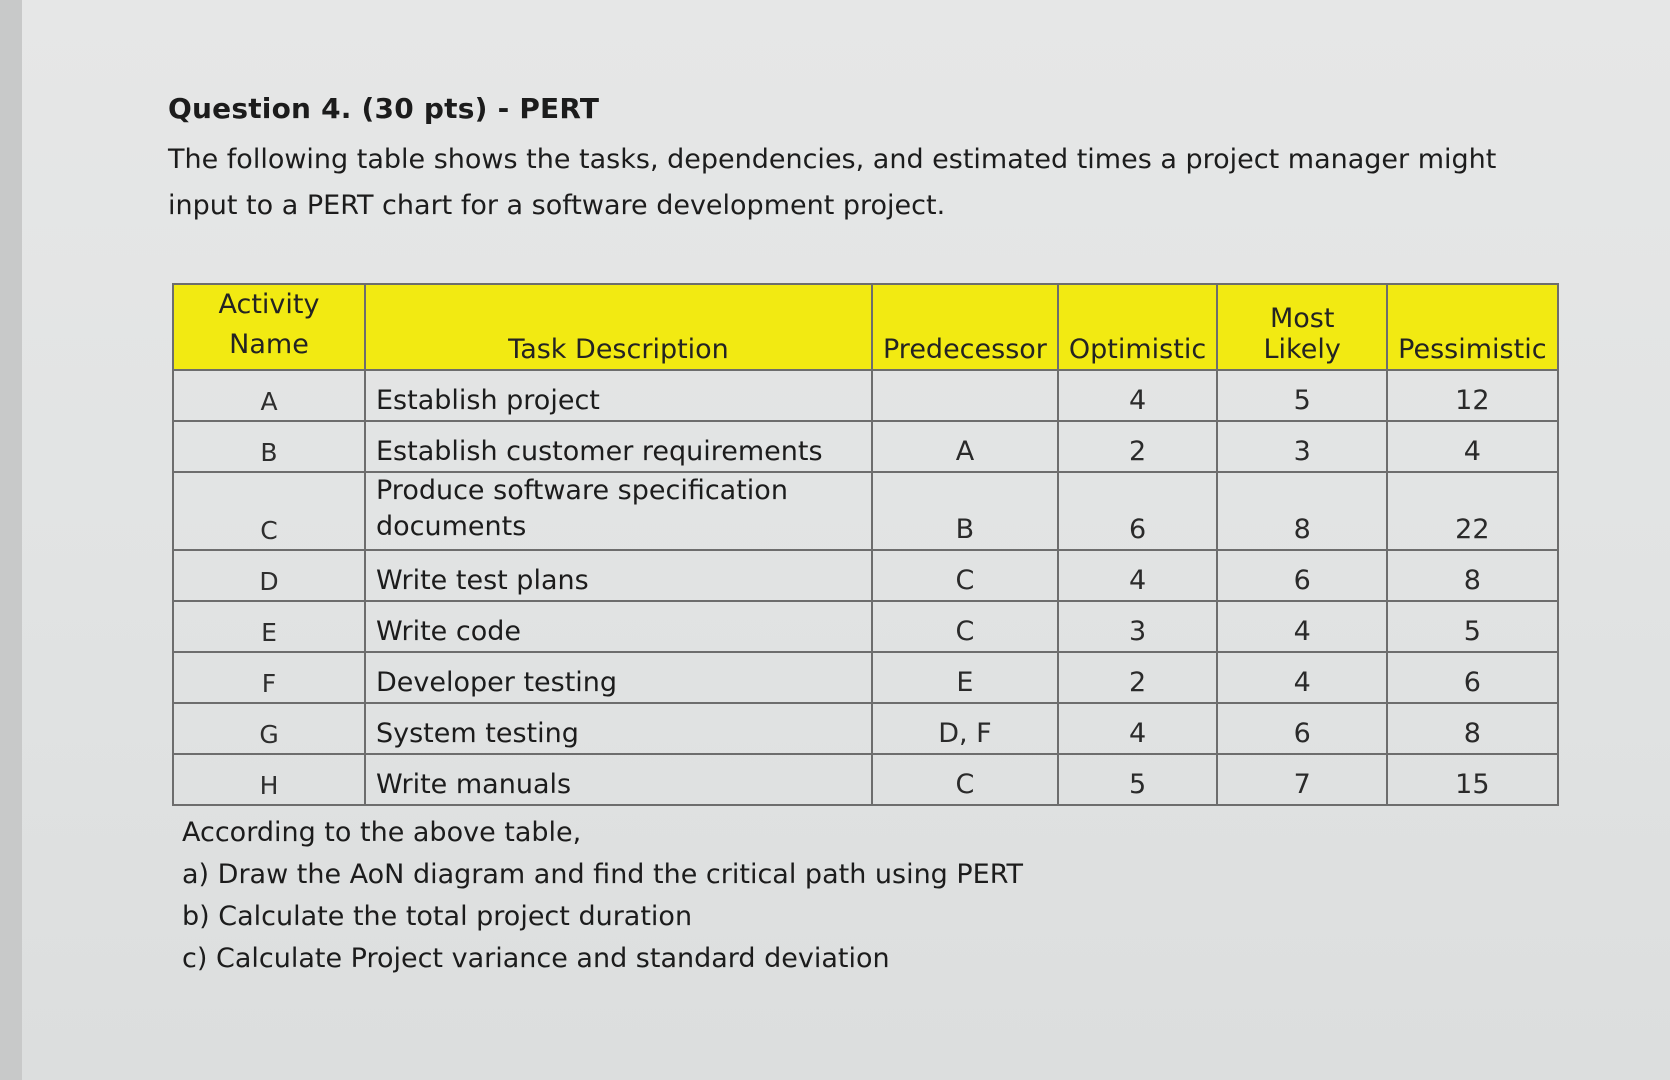 The width and height of the screenshot is (1670, 1080). I want to click on cell-pessimistic: 4, so click(1472, 446).